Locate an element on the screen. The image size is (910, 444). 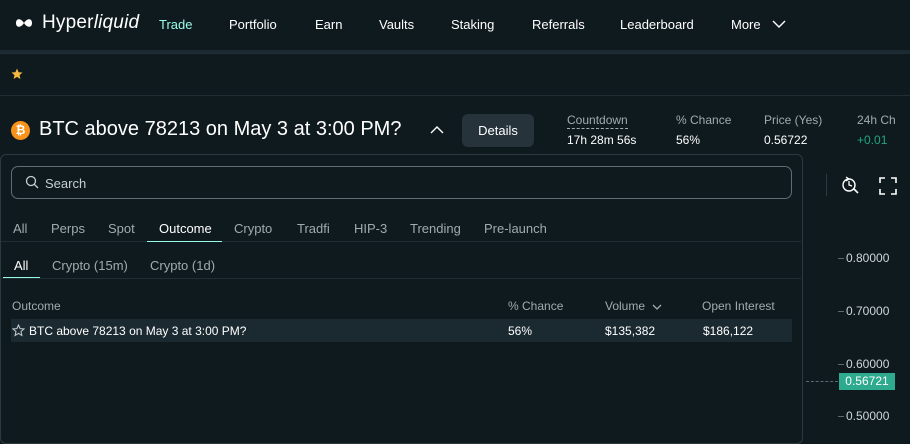
subtab-crypto-15m: Crypto (15m) is located at coordinates (90, 265).